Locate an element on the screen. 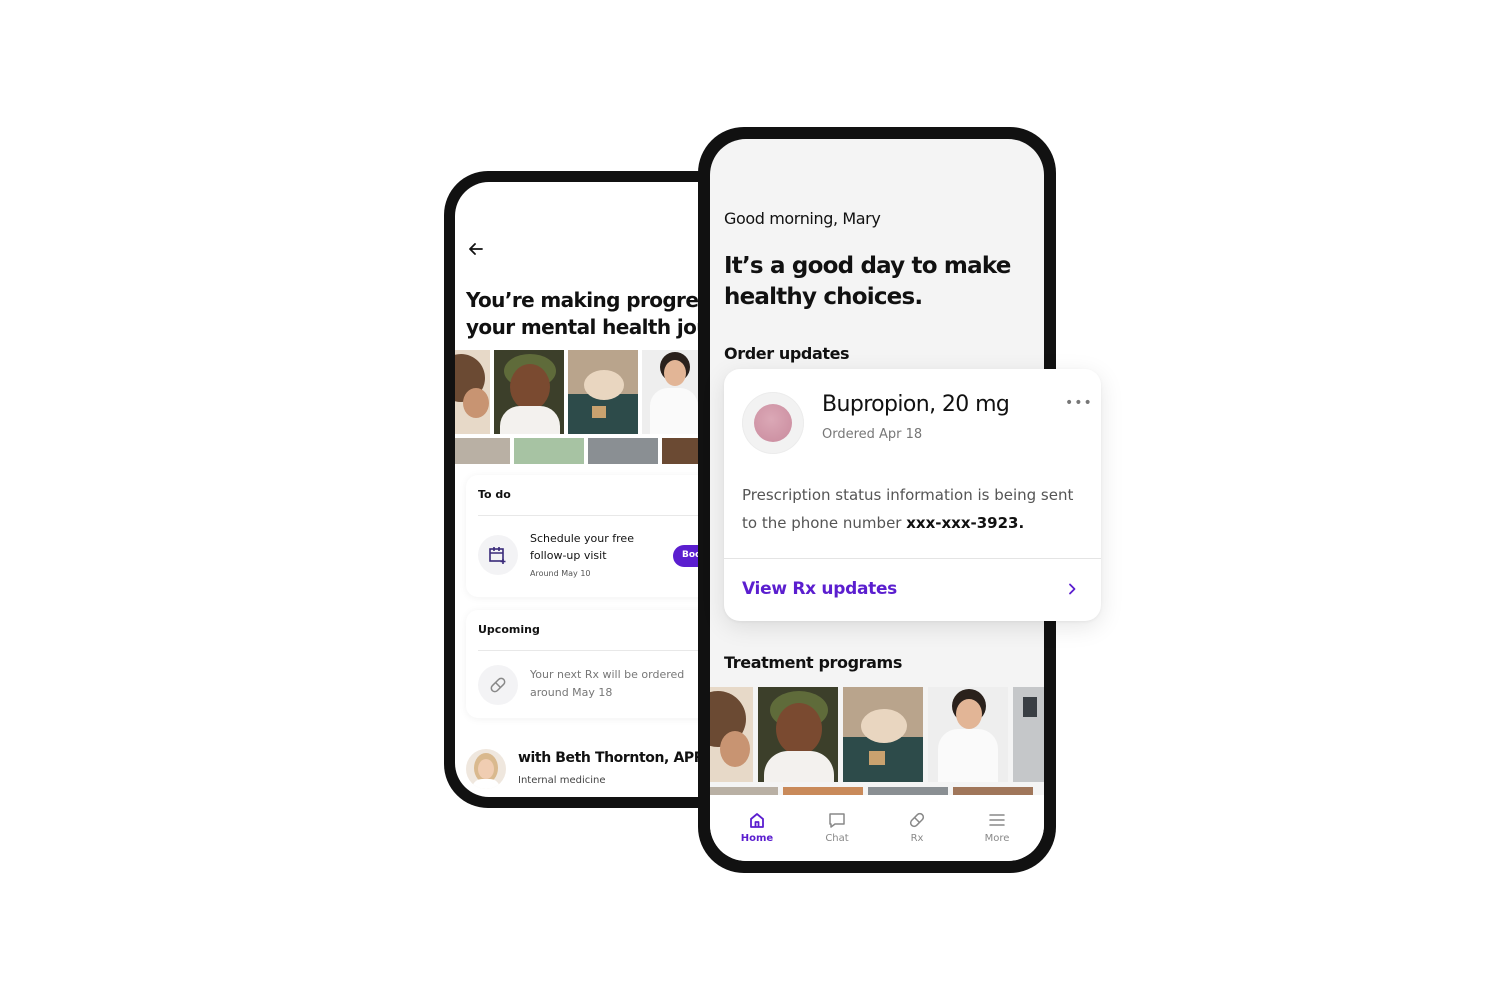 The height and width of the screenshot is (1000, 1500). treatment-programs-carousel is located at coordinates (877, 747).